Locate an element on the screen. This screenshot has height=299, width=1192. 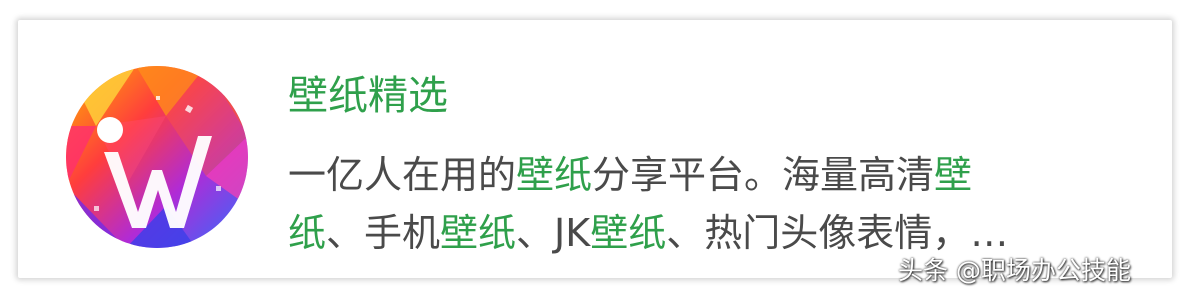
description-line-1: 一亿人在用的壁纸分享平台。海量高清壁 is located at coordinates (688, 175).